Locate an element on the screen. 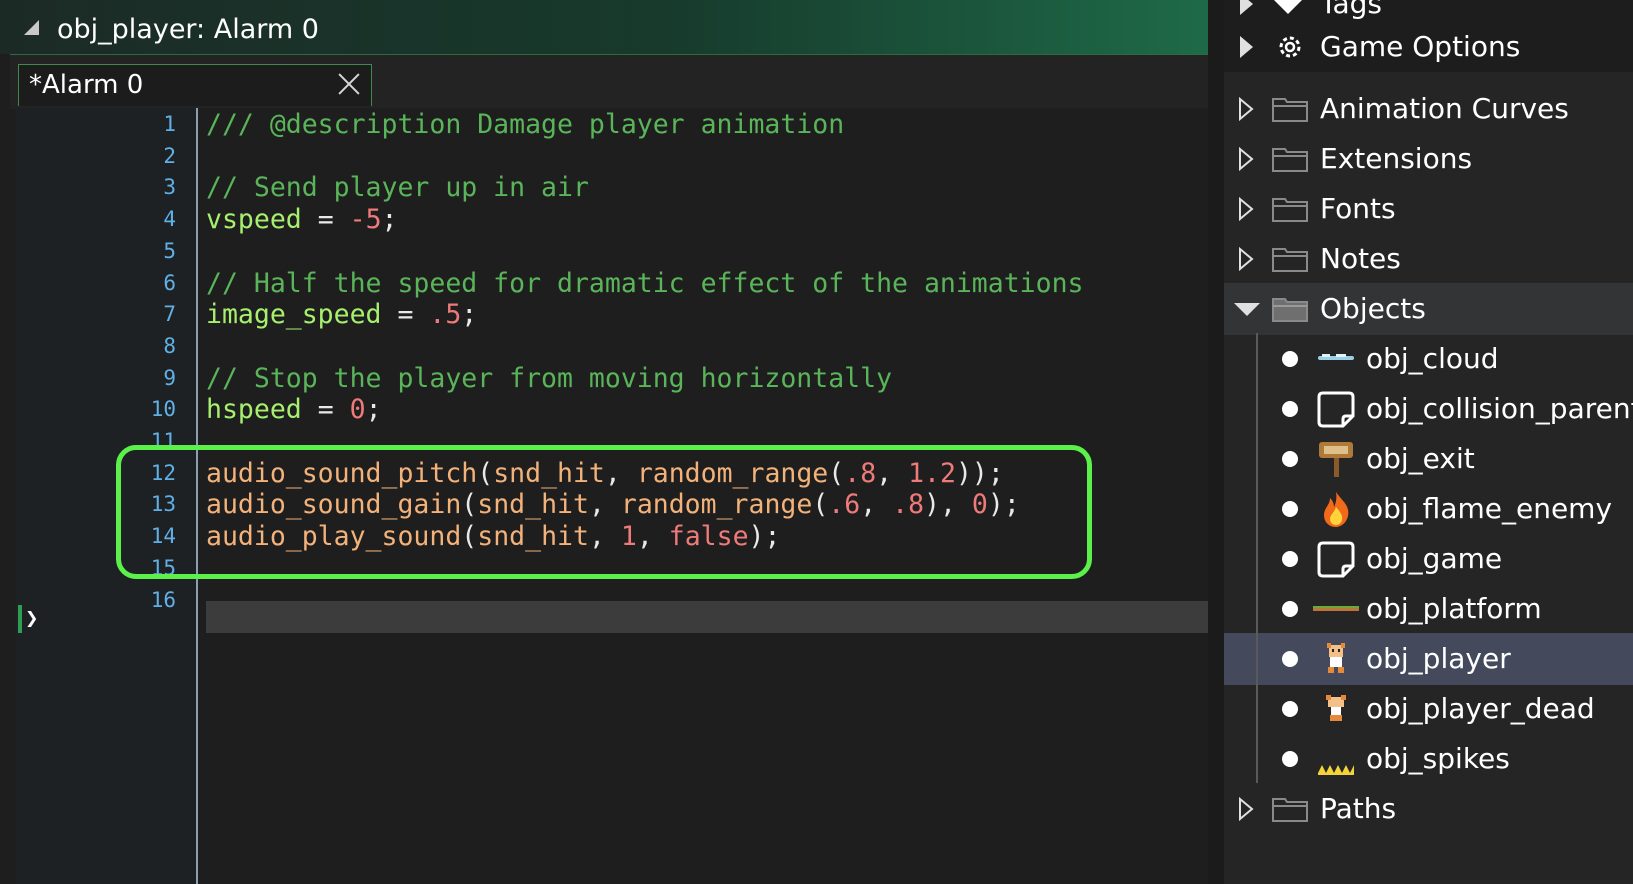 Image resolution: width=1633 pixels, height=884 pixels. code-token: // Send player up in air is located at coordinates (397, 188).